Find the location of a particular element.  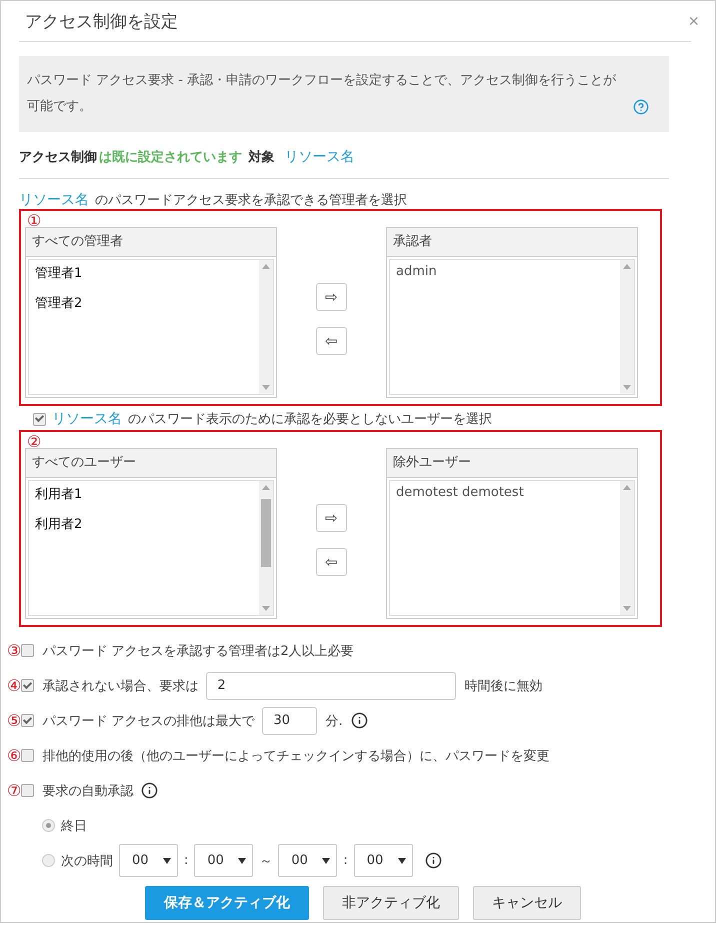

section-label: のパスワード表示のために承認を必要としないユーザーを選択 is located at coordinates (310, 419).